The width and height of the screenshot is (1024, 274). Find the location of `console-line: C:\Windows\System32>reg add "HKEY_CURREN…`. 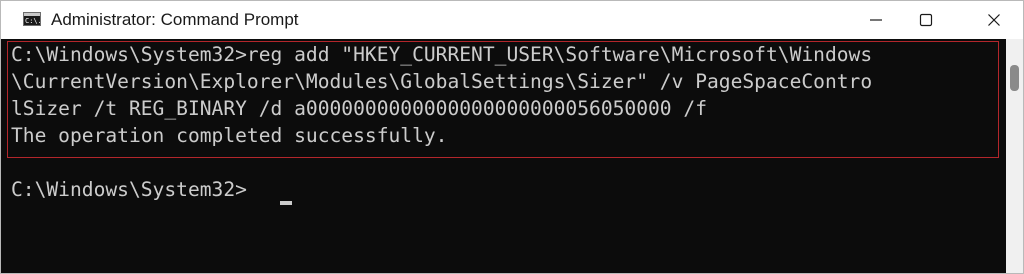

console-line: C:\Windows\System32>reg add "HKEY_CURREN… is located at coordinates (442, 54).